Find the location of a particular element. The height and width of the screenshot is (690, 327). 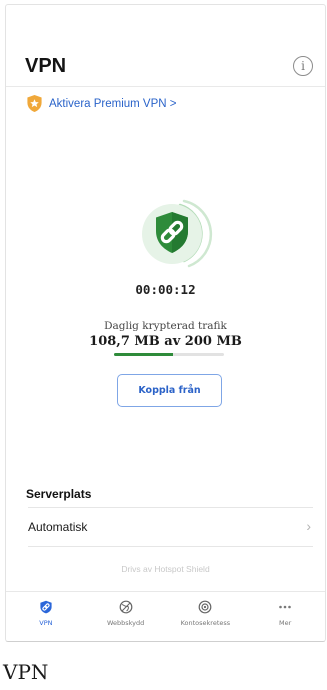

server-location-row: Automatisk › is located at coordinates (165, 527).